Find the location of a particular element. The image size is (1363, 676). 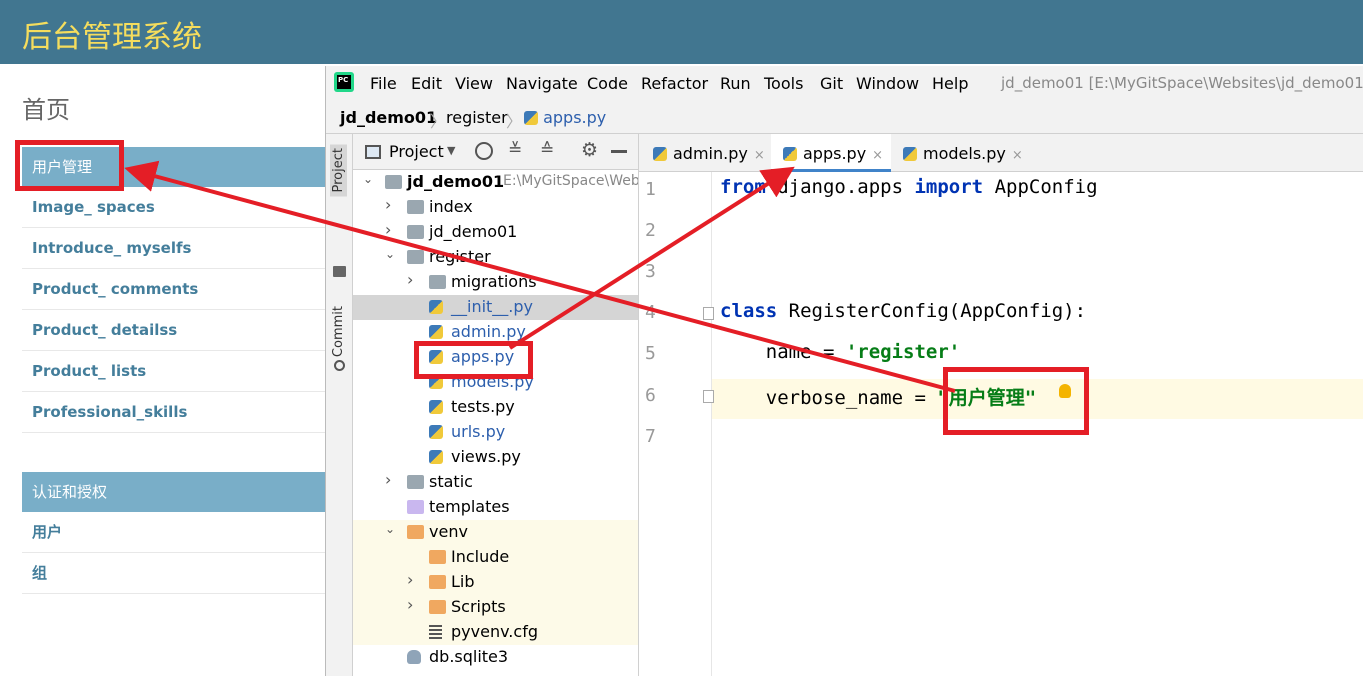

tab-apps-py: apps.py × is located at coordinates (831, 153).